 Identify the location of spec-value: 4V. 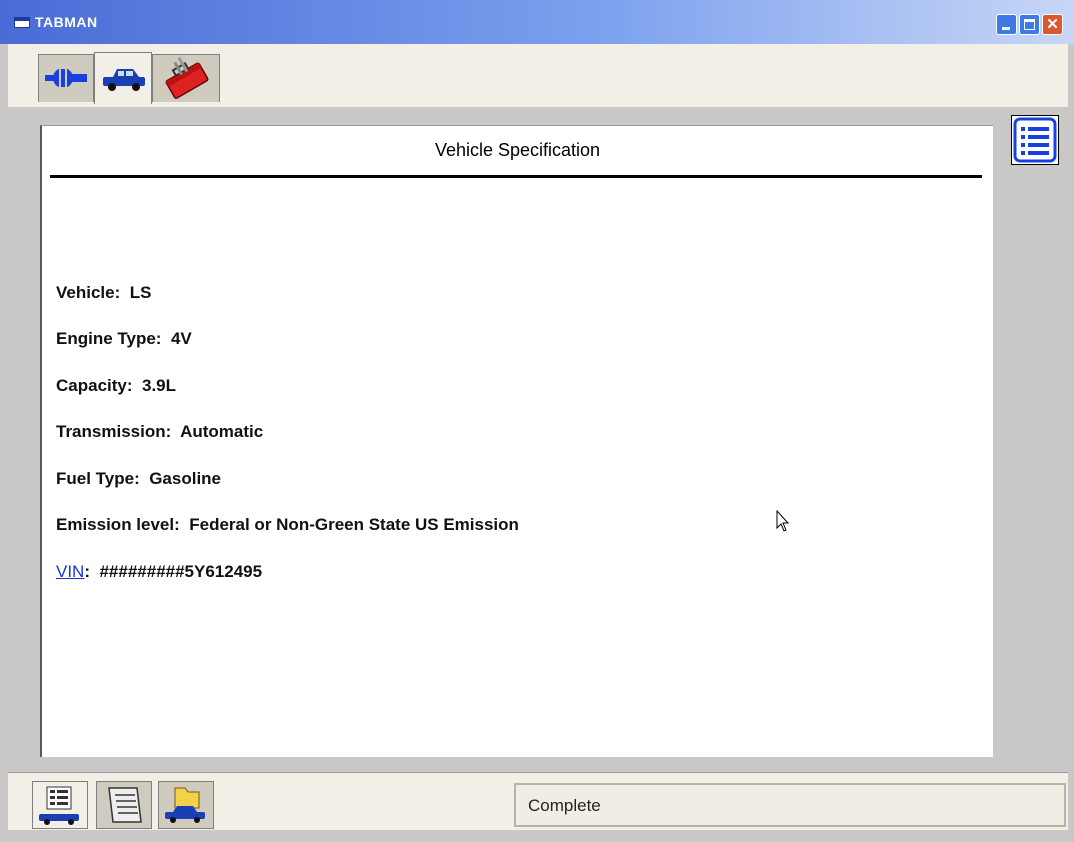
(181, 338).